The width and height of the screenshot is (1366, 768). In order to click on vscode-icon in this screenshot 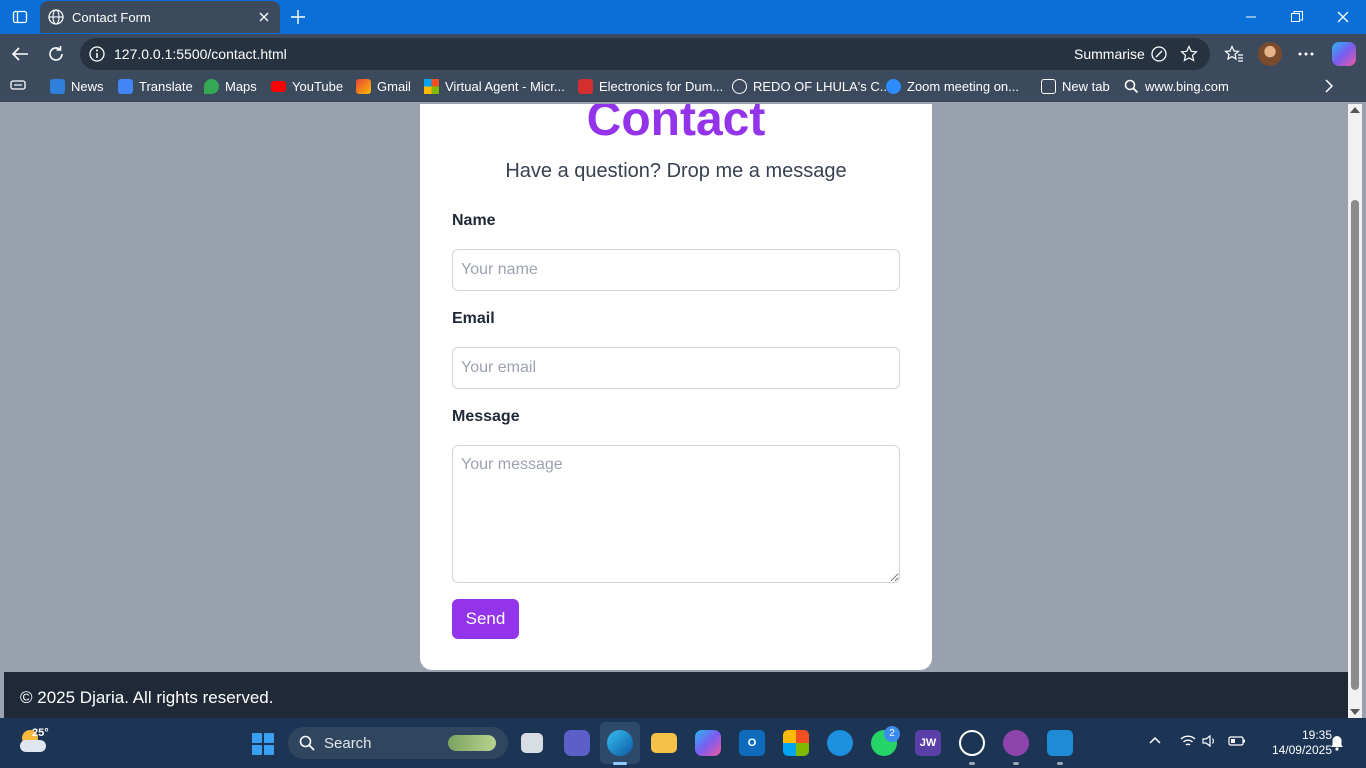, I will do `click(1060, 743)`.